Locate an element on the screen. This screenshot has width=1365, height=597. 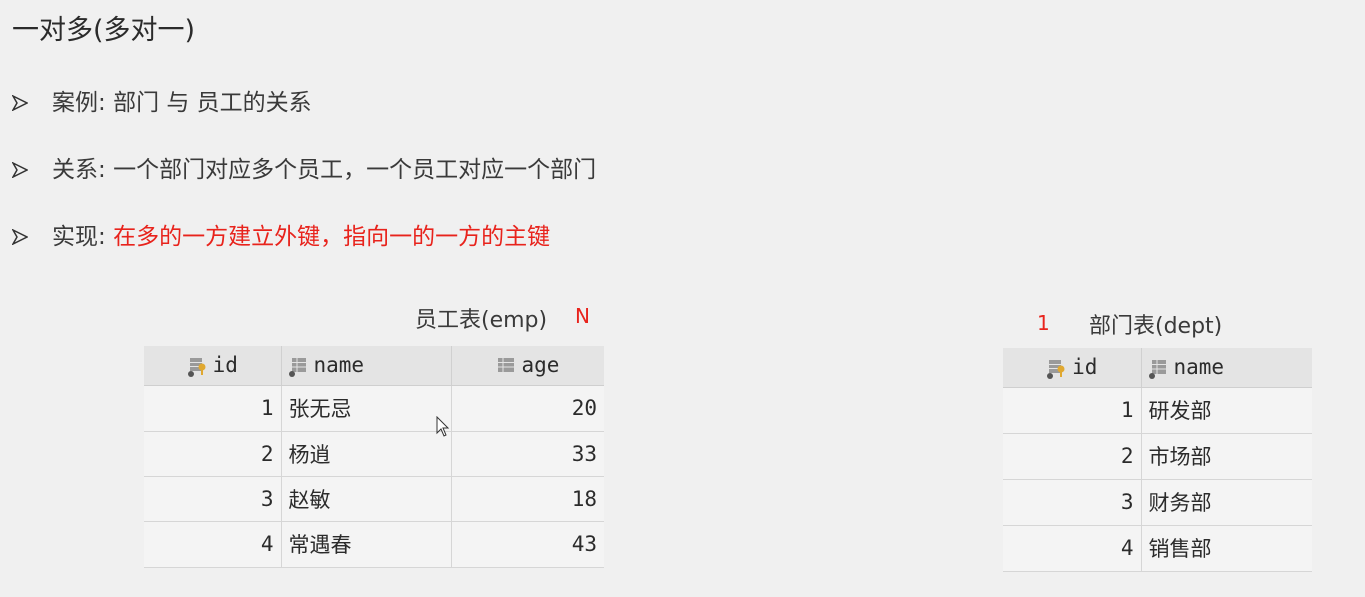
table-row: 2 杨逍 33 is located at coordinates (374, 454).